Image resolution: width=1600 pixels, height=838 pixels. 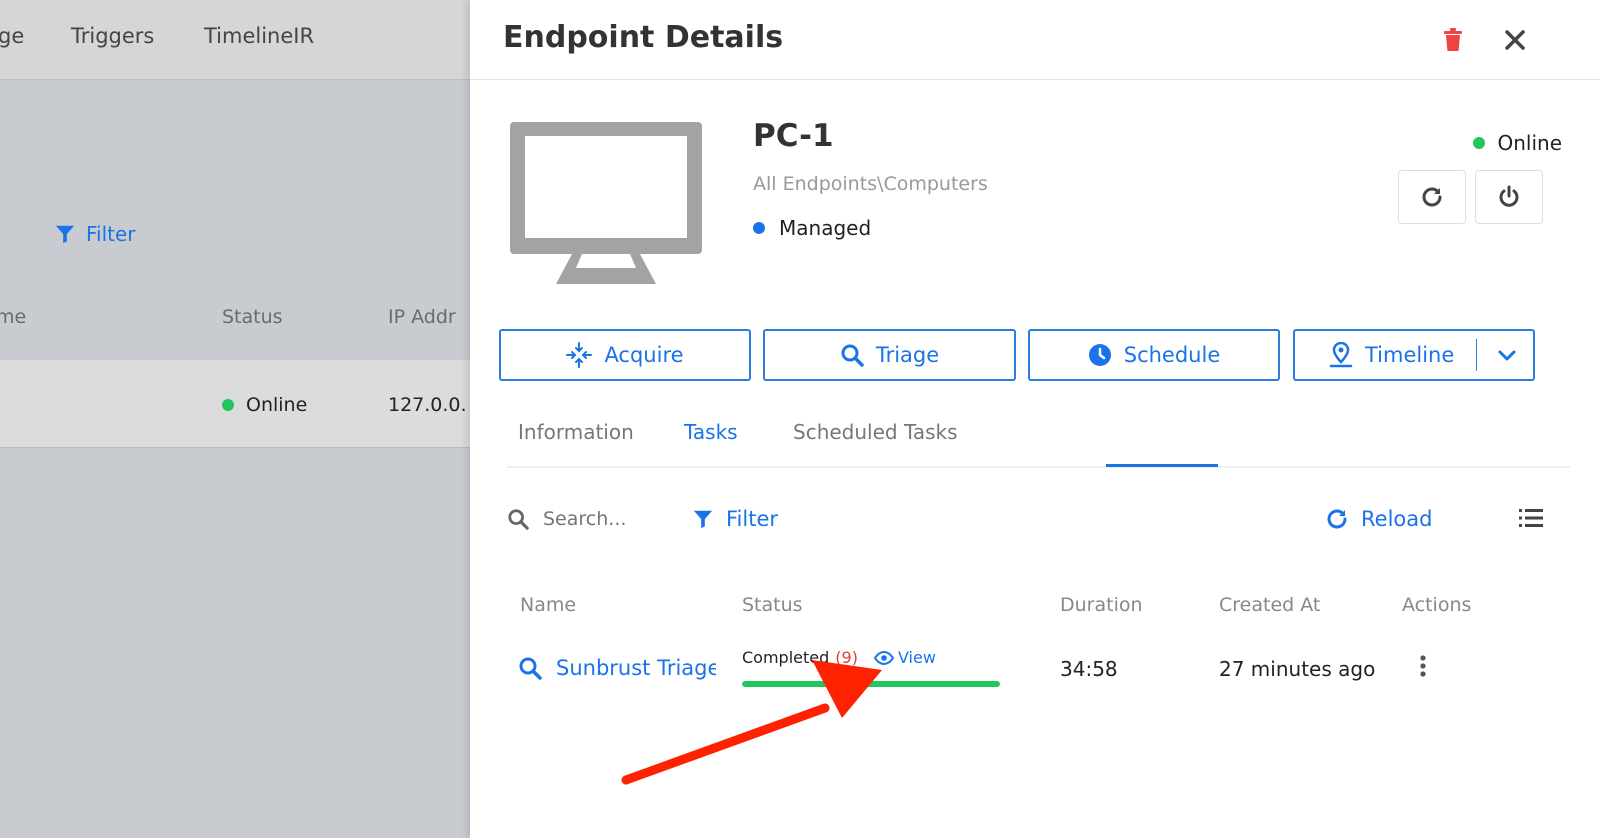 I want to click on refresh-icon, so click(x=1432, y=197).